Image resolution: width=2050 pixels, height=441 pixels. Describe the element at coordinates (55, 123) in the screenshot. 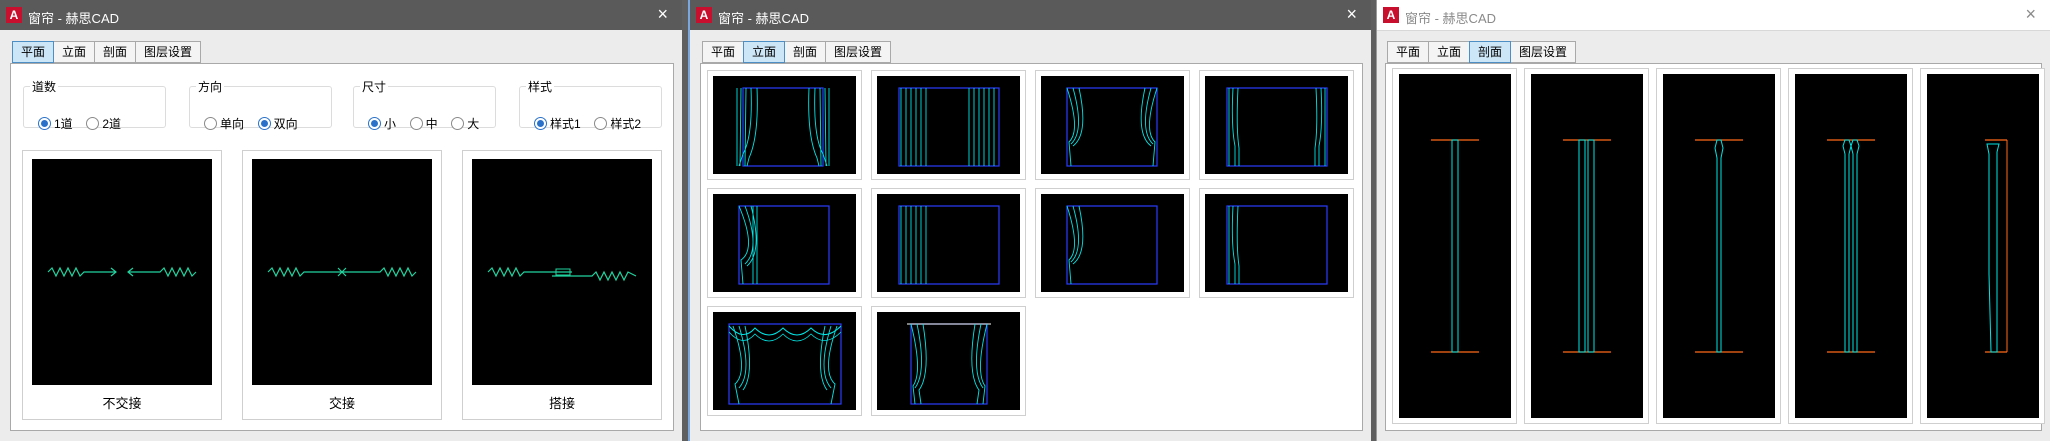

I see `radio-count-1: 1道` at that location.